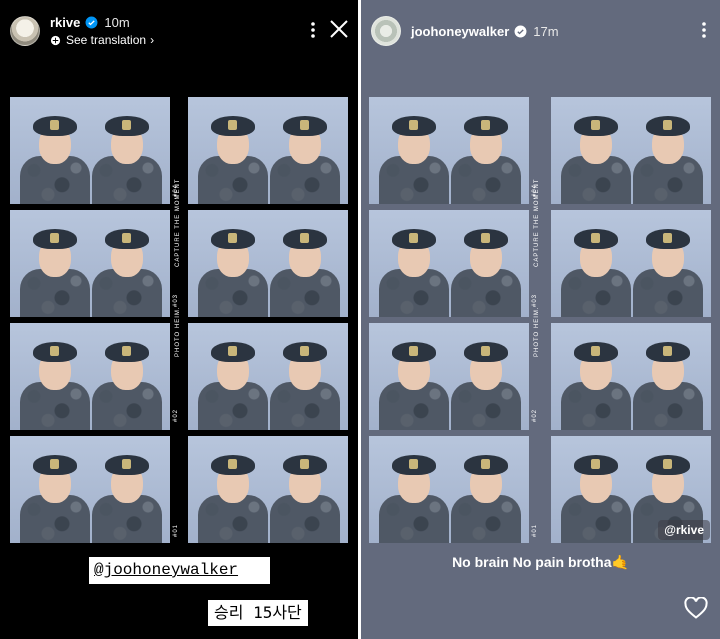 The image size is (720, 639). What do you see at coordinates (179, 570) in the screenshot?
I see `mention-sticker: @joohoneywalker` at bounding box center [179, 570].